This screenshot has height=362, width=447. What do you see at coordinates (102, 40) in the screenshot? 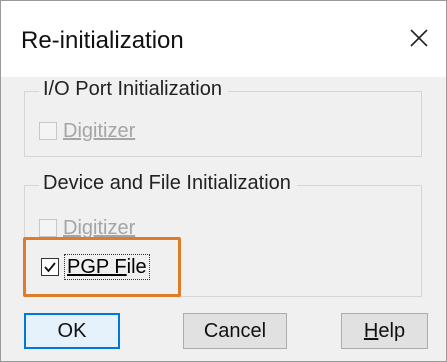
I see `window-title: Re-initialization` at bounding box center [102, 40].